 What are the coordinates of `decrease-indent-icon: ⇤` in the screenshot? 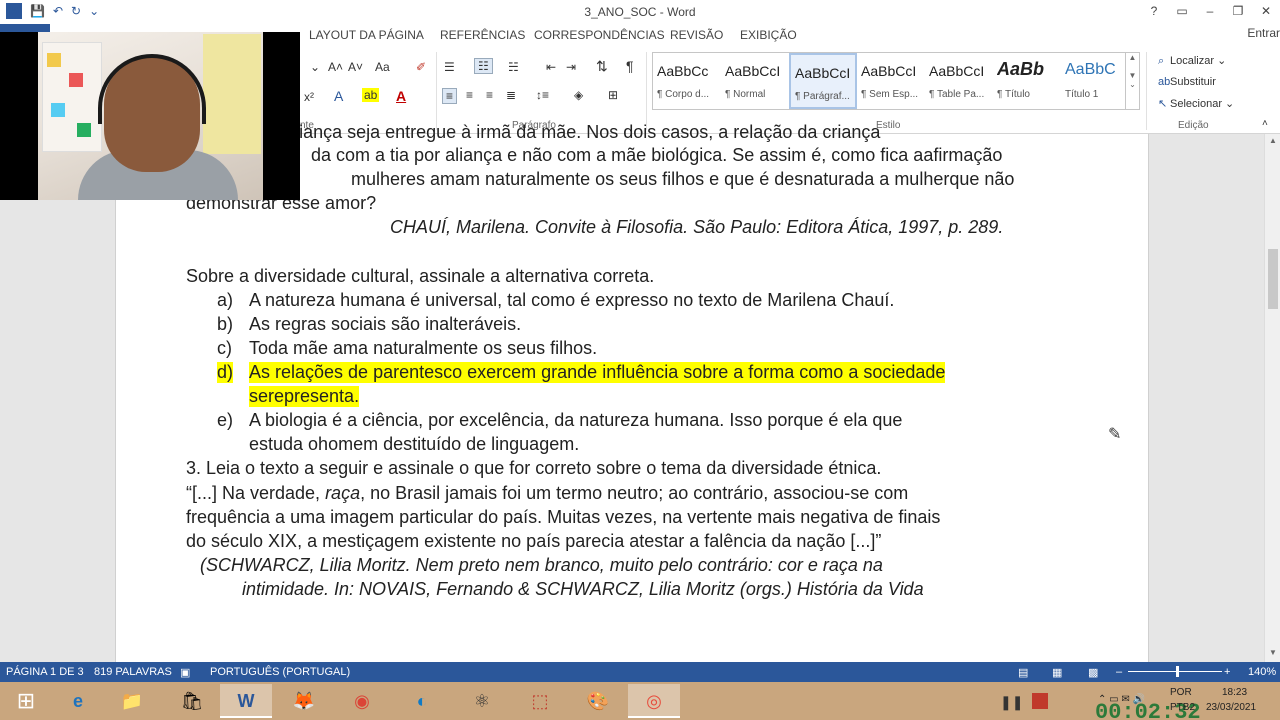 It's located at (551, 67).